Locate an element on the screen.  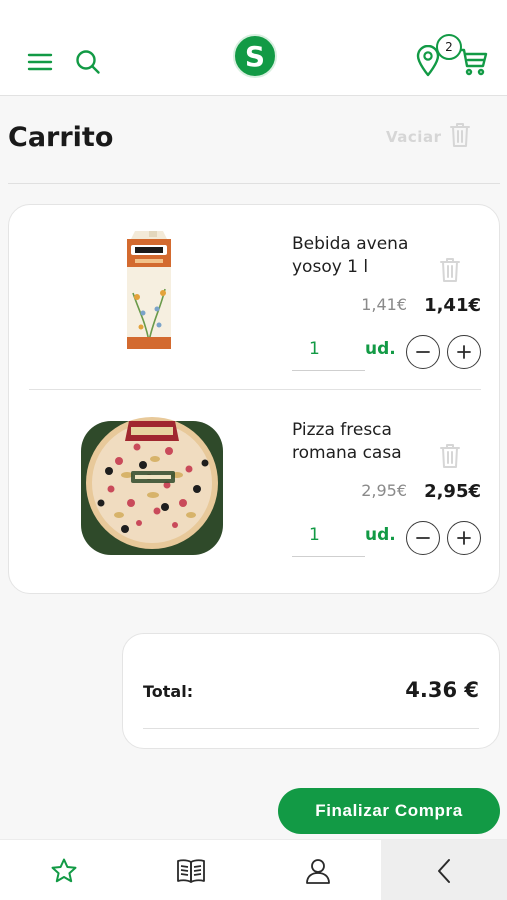
star-icon is located at coordinates (63, 870).